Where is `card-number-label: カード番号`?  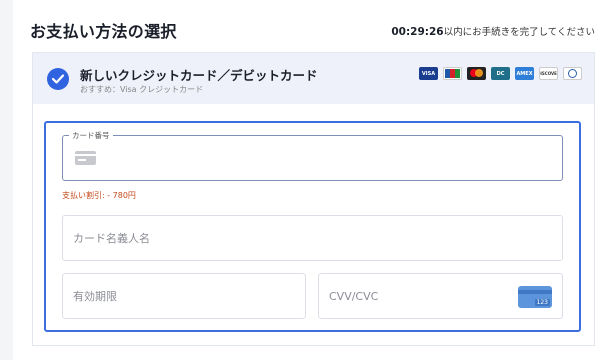 card-number-label: カード番号 is located at coordinates (91, 135).